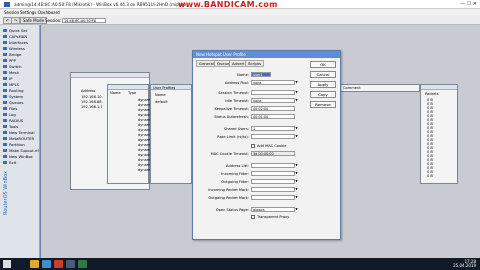  What do you see at coordinates (128, 87) in the screenshot?
I see `user-list-header` at bounding box center [128, 87].